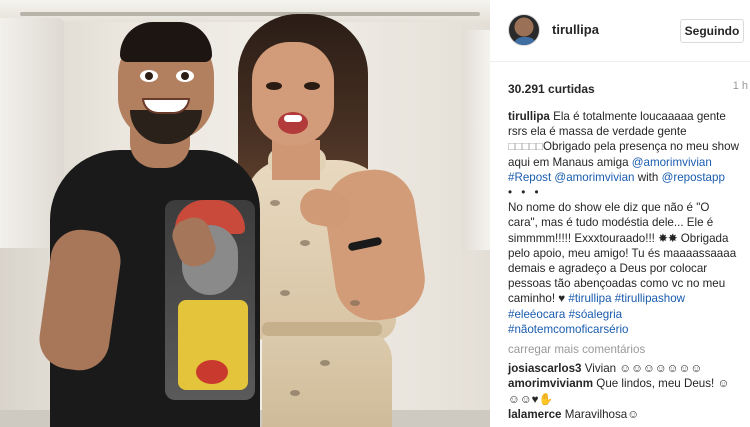 This screenshot has width=750, height=427. I want to click on post-header: tirullipa Seguindo, so click(620, 31).